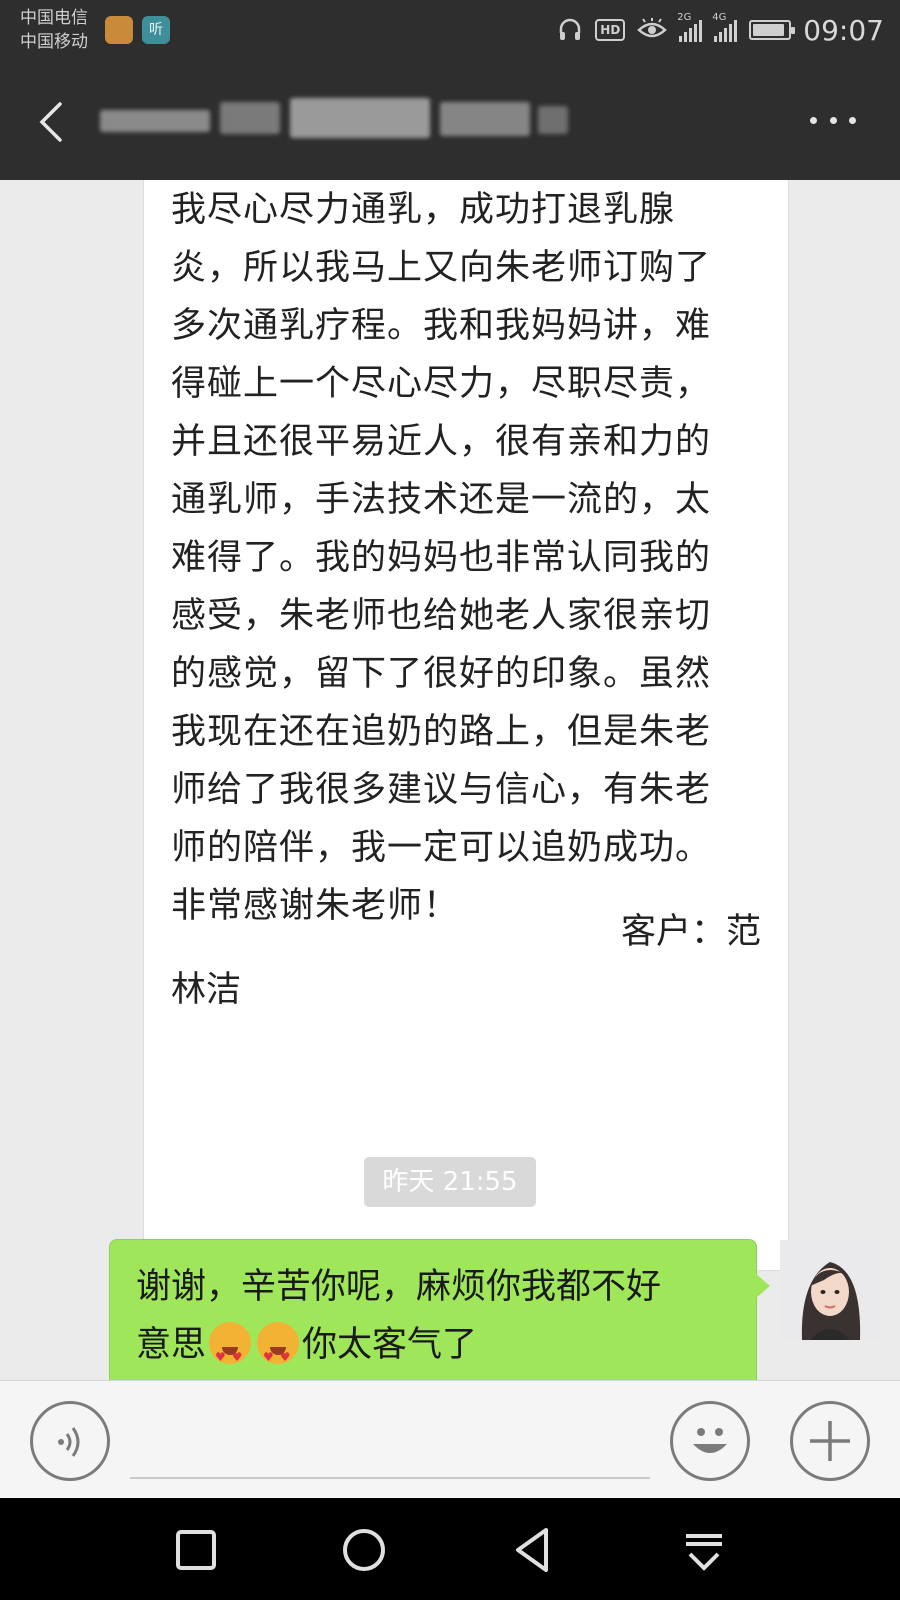  I want to click on voice-input-button, so click(70, 1441).